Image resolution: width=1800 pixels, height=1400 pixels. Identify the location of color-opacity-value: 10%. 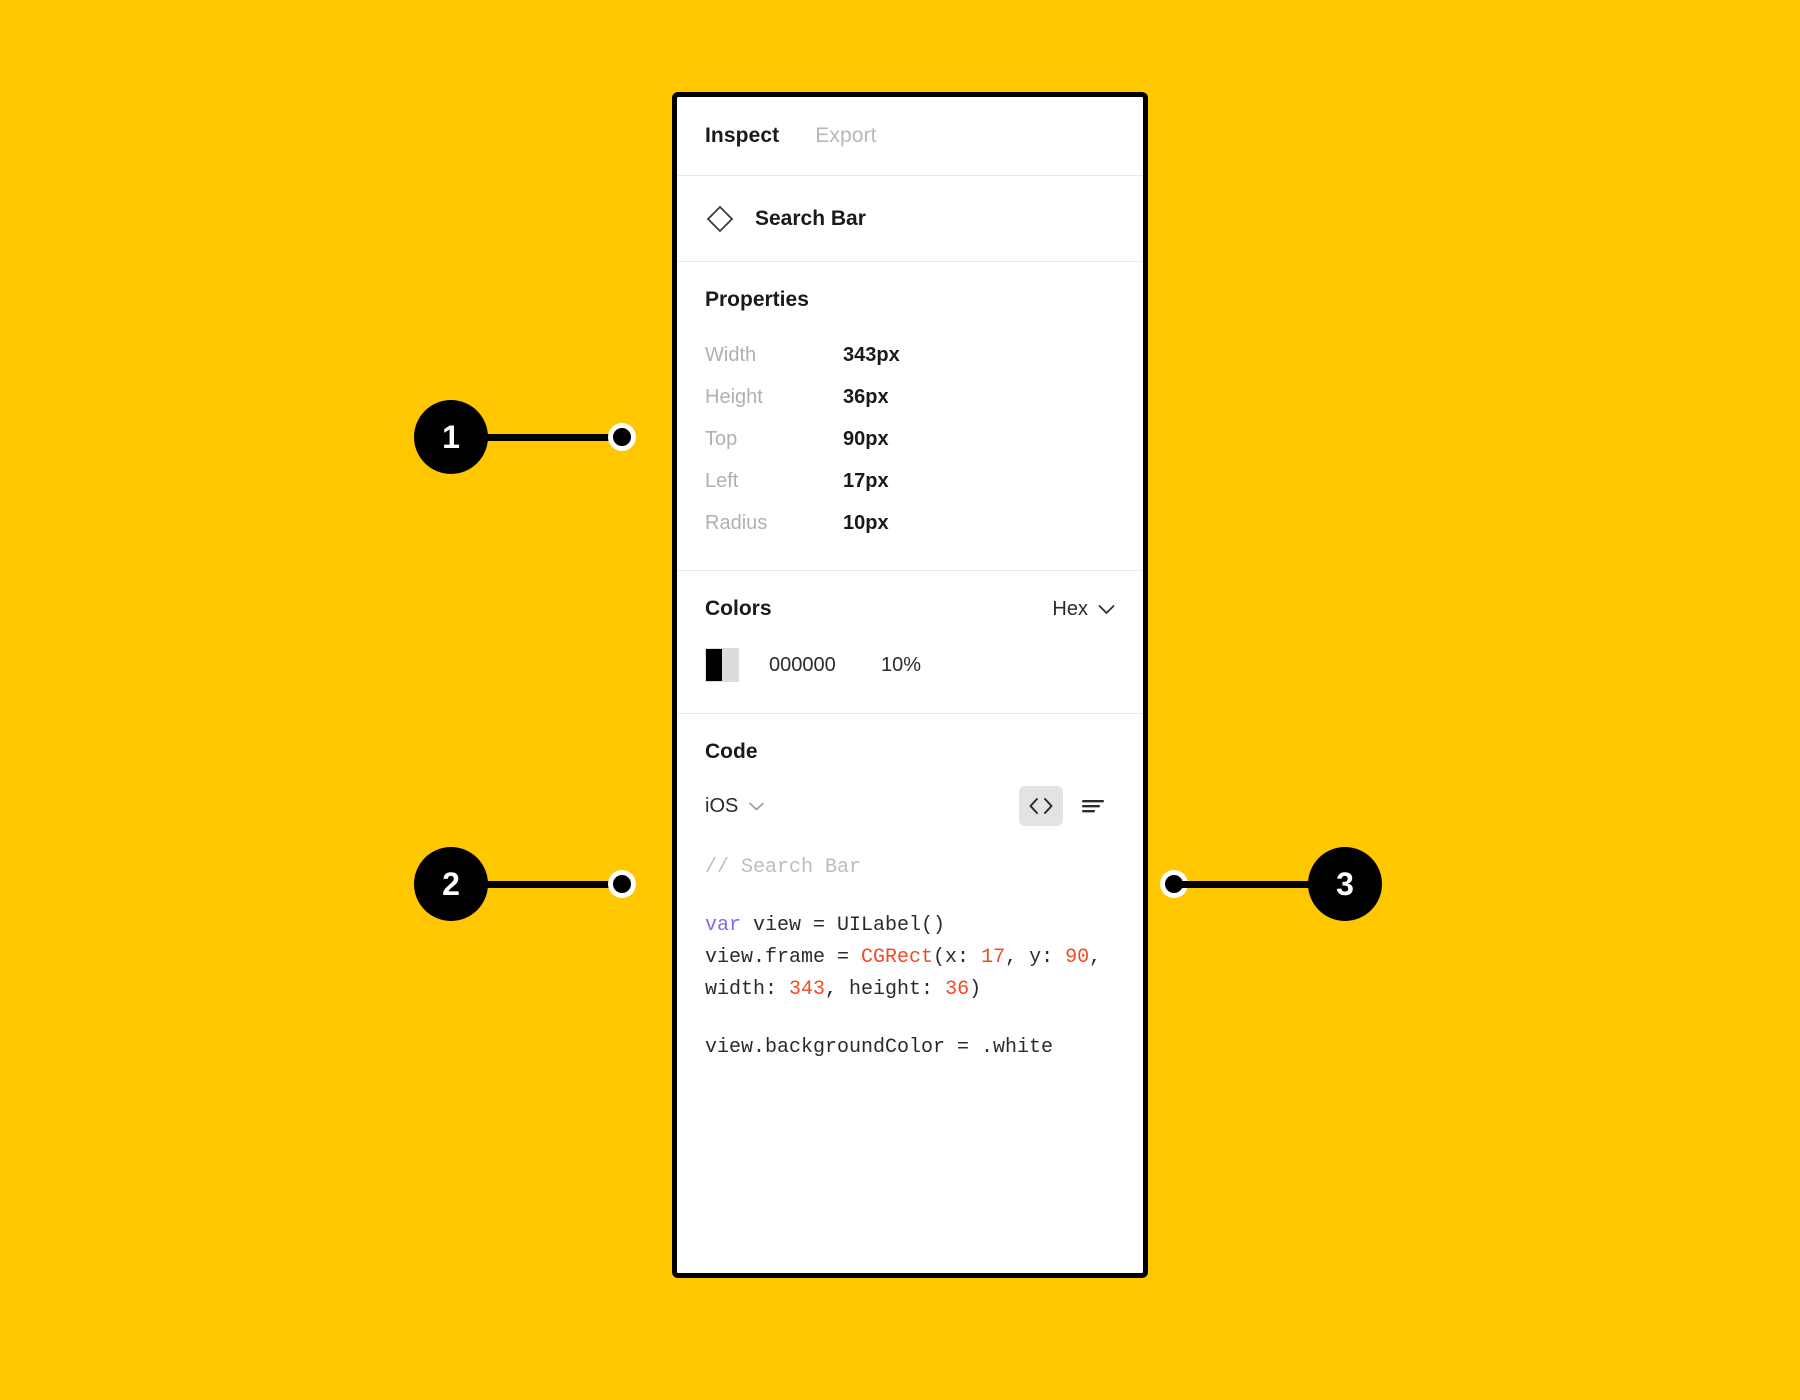
(901, 664).